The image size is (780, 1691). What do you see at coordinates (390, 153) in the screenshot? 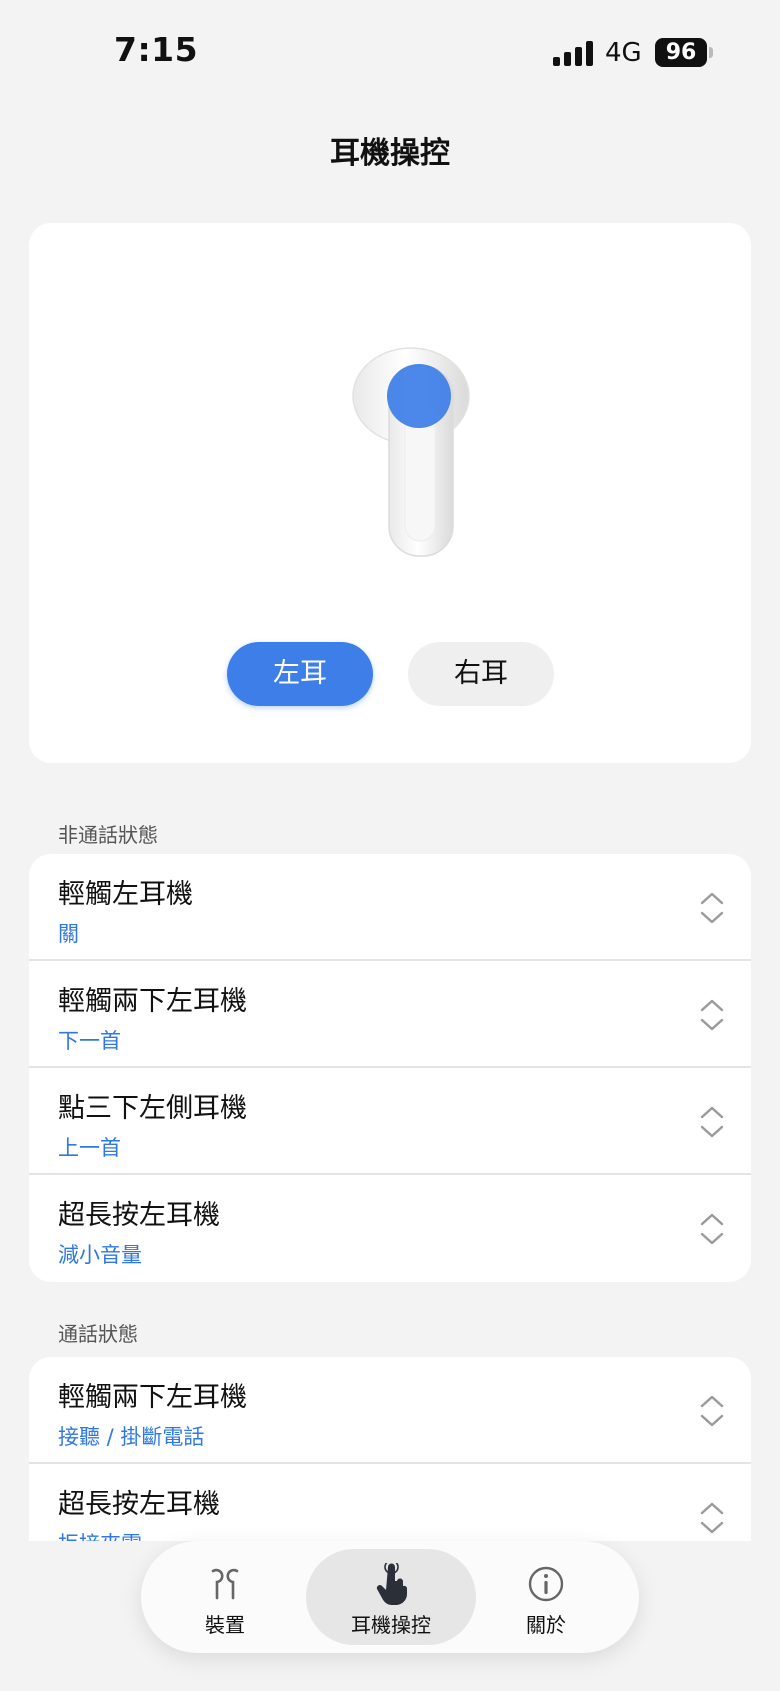
I see `page-title: 耳機操控` at bounding box center [390, 153].